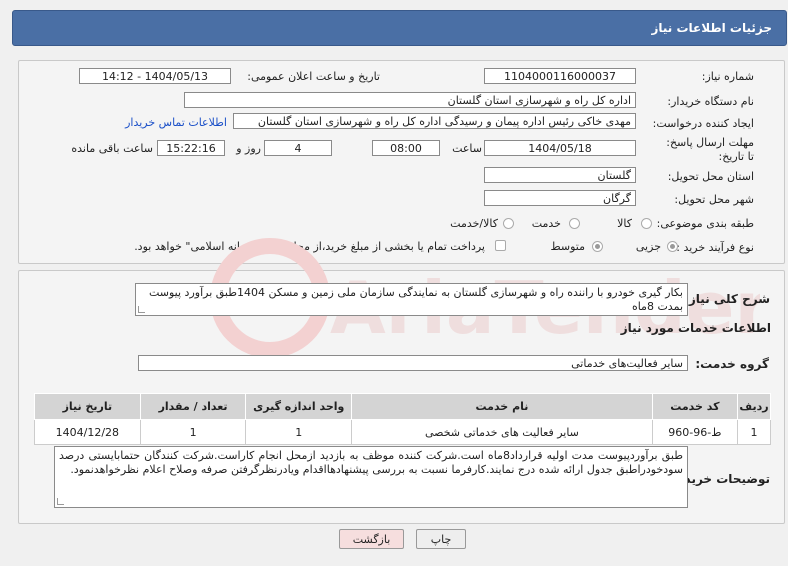 This screenshot has height=566, width=788. What do you see at coordinates (646, 223) in the screenshot?
I see `category-goods-radio` at bounding box center [646, 223].